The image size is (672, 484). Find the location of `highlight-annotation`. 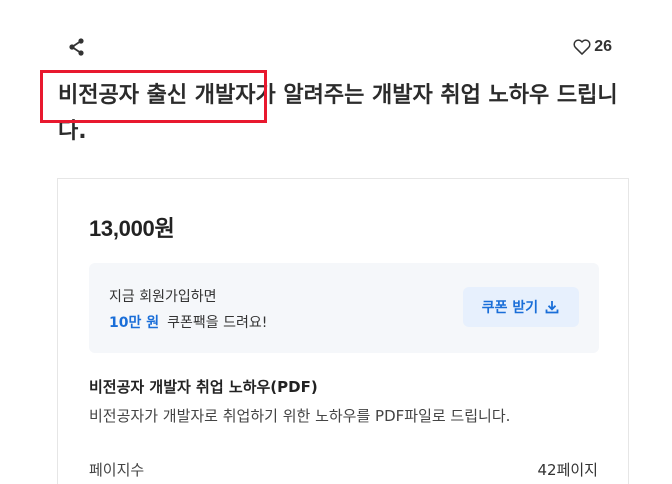

highlight-annotation is located at coordinates (153, 96).